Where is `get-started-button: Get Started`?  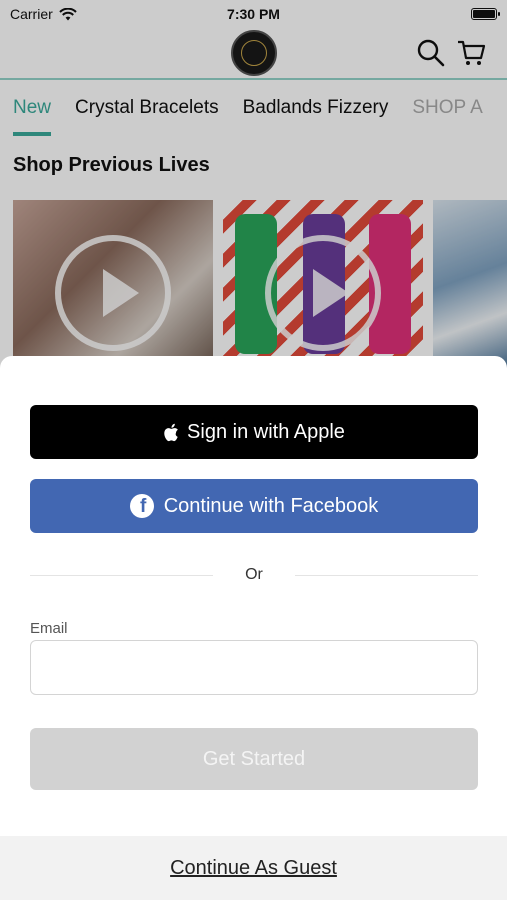
get-started-button: Get Started is located at coordinates (254, 759).